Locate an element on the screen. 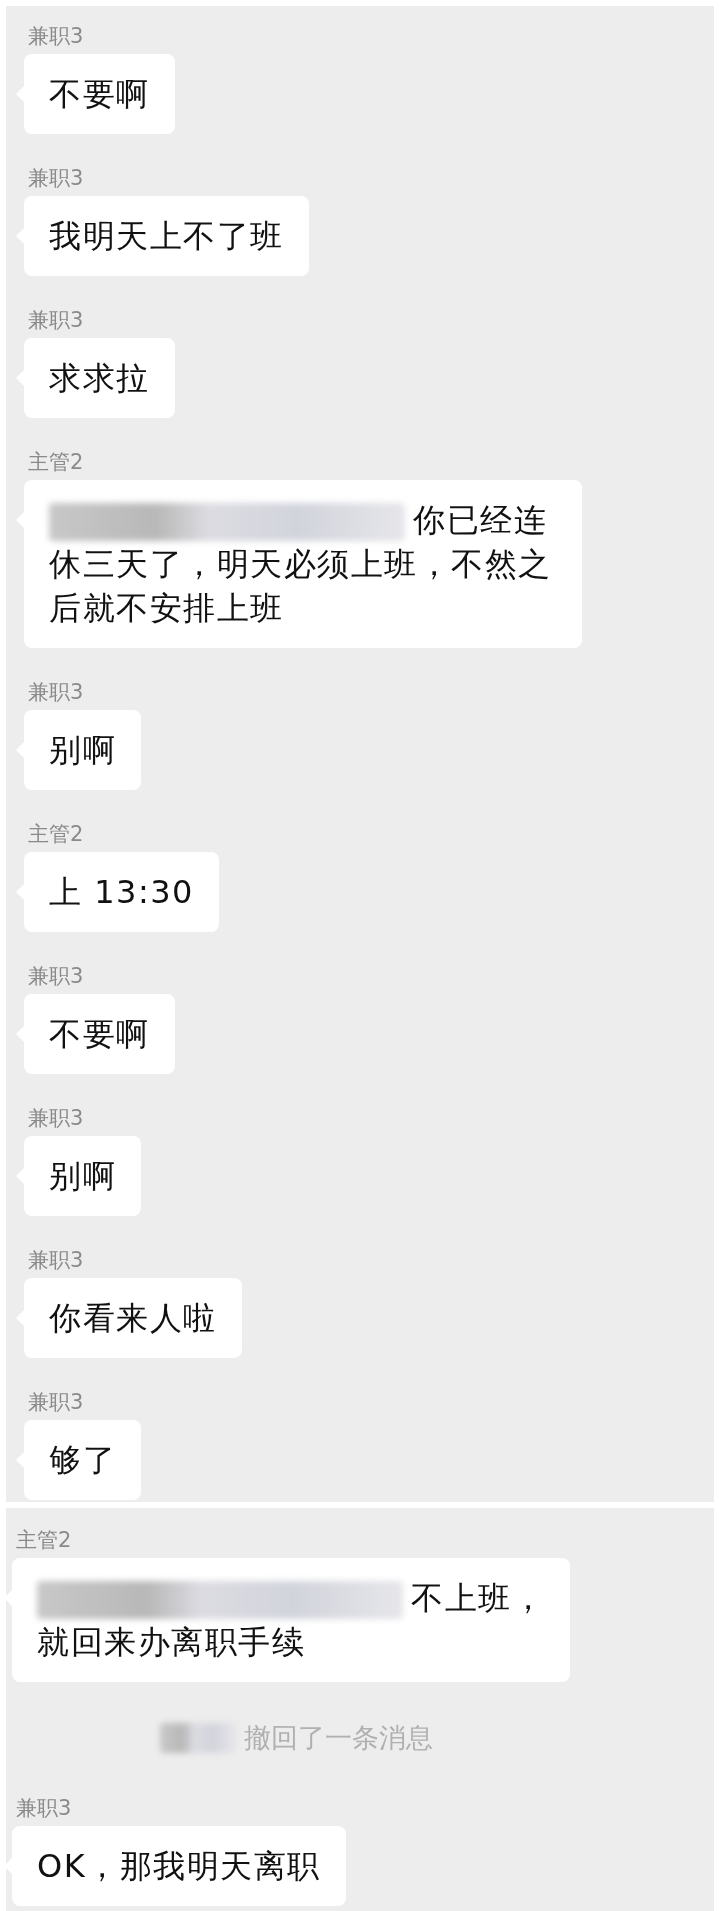 The image size is (720, 1911). message-bubble: OK，那我明天离职 is located at coordinates (179, 1866).